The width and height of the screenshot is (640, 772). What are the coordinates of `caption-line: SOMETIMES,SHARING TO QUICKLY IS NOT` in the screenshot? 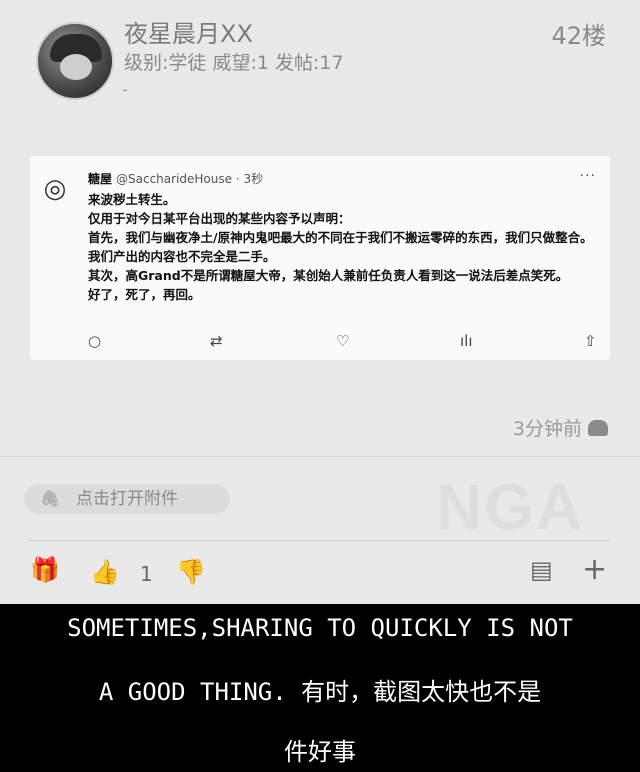 It's located at (320, 628).